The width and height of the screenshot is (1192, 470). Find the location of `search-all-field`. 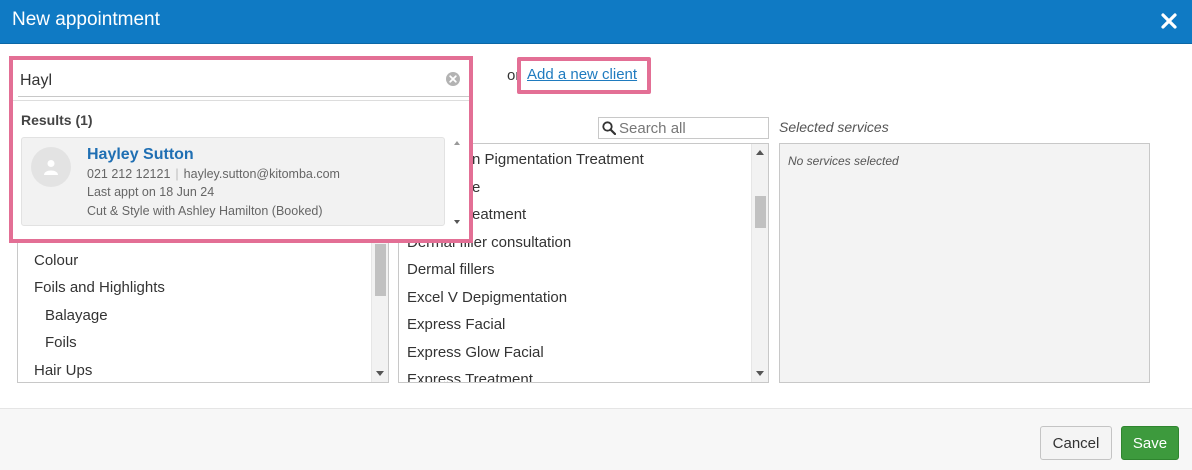

search-all-field is located at coordinates (683, 128).